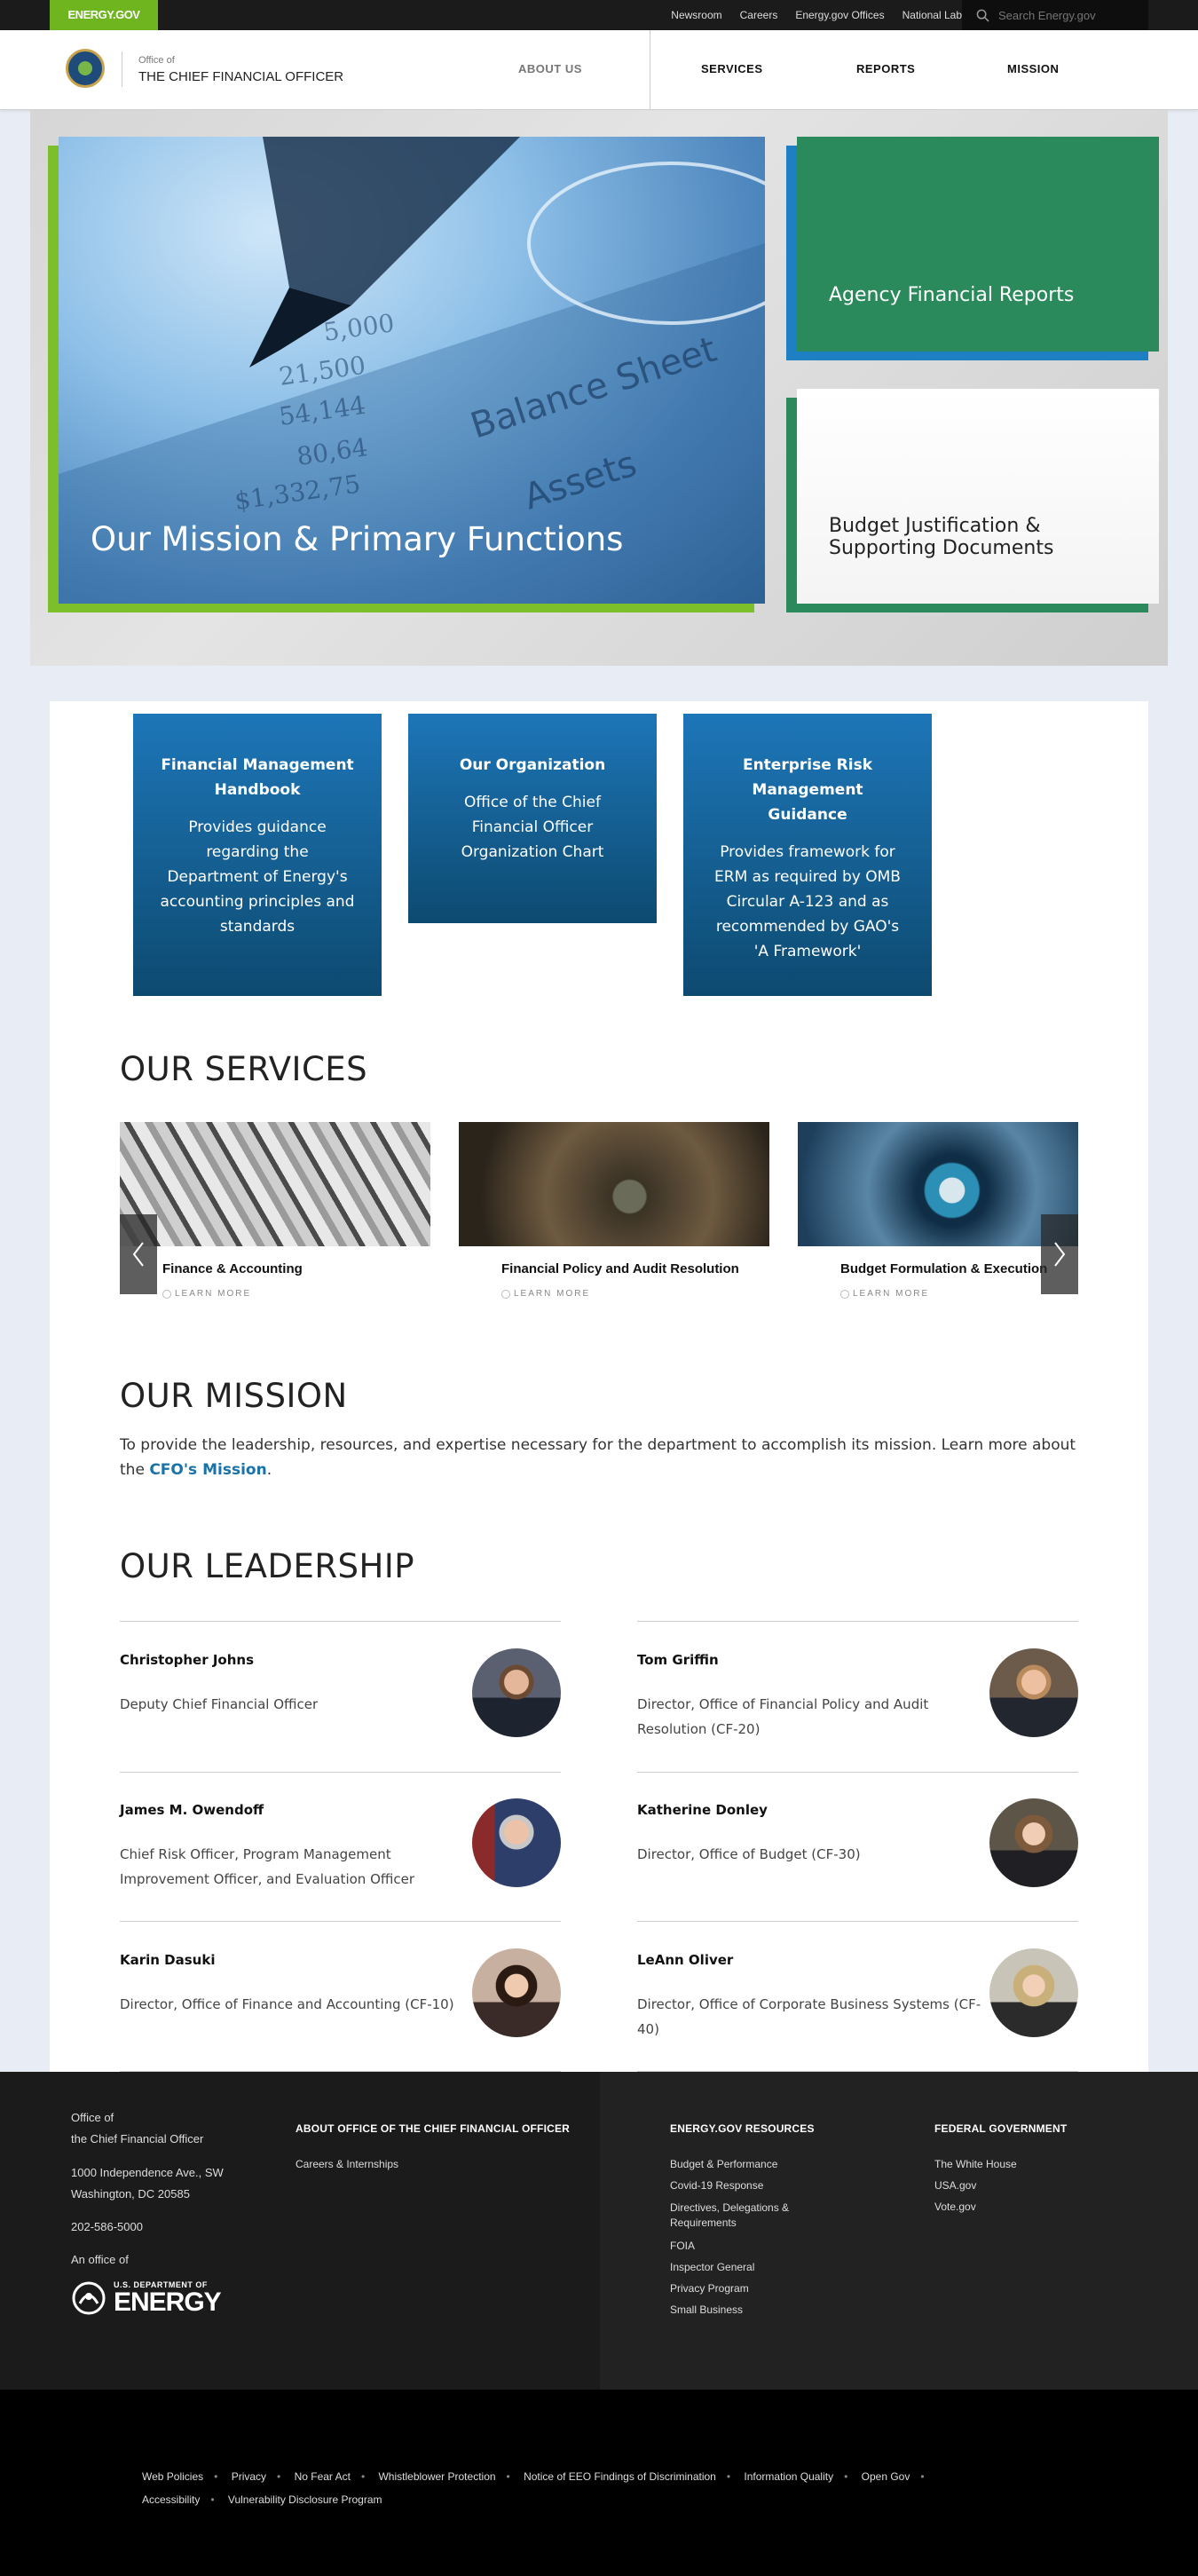 Image resolution: width=1198 pixels, height=2576 pixels. I want to click on avatar-karin-dasuki, so click(516, 1992).